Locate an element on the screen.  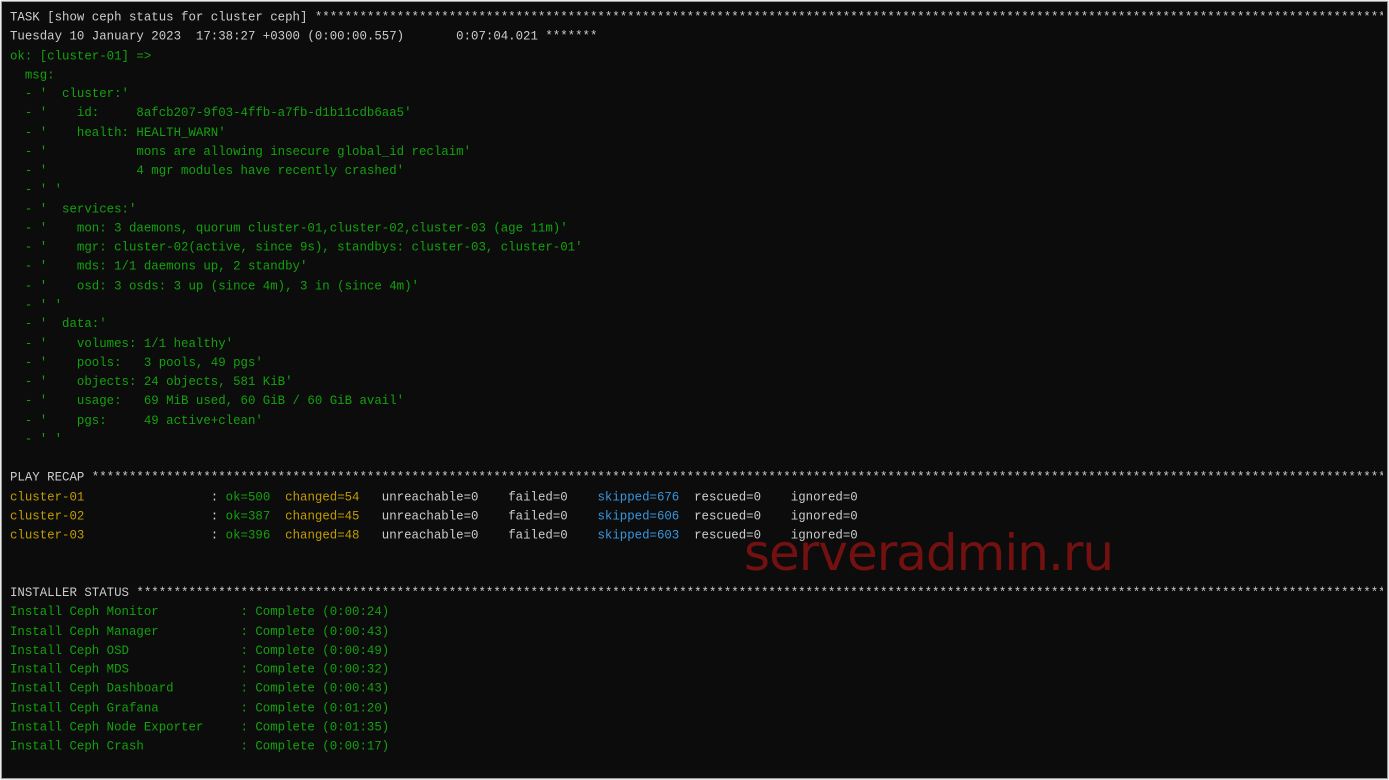
terminal-text: - ' mds: 1/1 daemons up, 2 standby' is located at coordinates (159, 267).